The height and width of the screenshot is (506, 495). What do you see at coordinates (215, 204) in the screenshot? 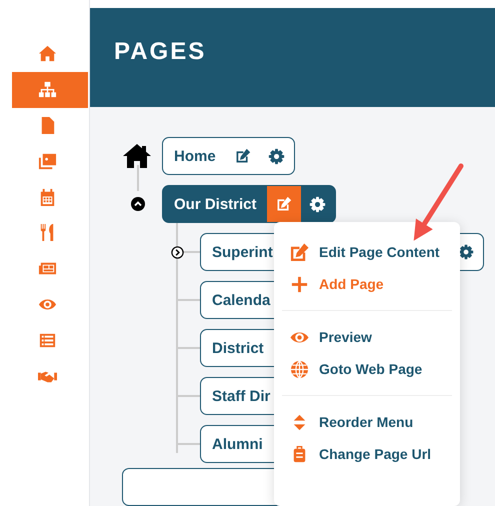
I see `node-label: Our District` at bounding box center [215, 204].